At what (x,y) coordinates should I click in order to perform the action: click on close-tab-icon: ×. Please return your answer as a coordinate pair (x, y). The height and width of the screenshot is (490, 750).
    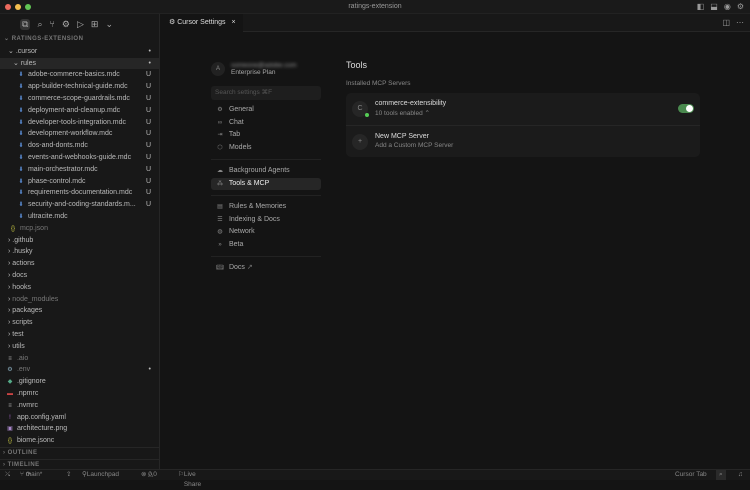
    Looking at the image, I should click on (233, 22).